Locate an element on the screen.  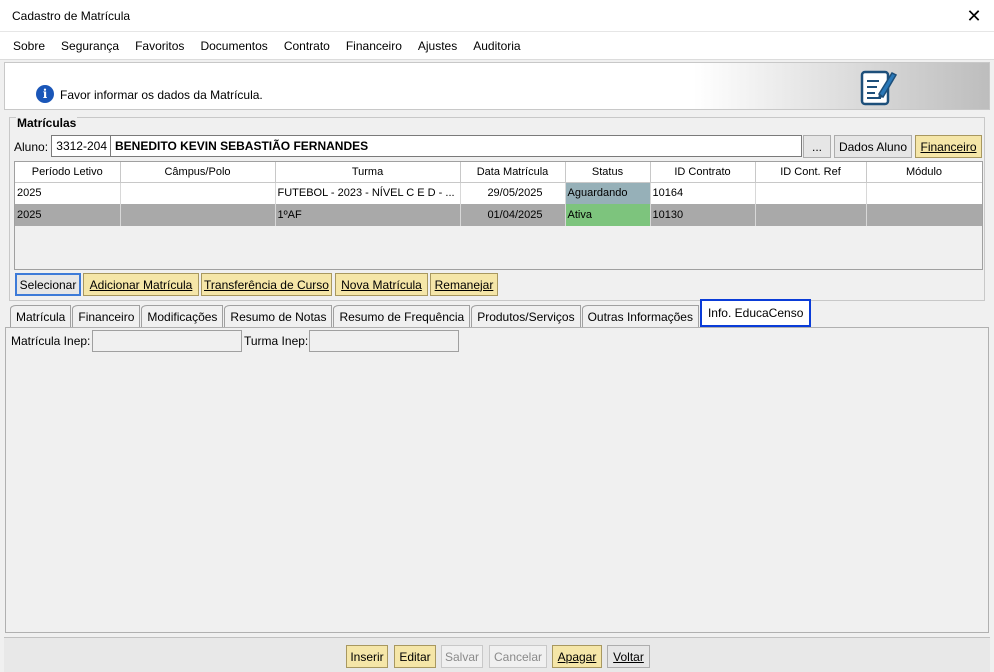
tab-resumo-frequencia: Resumo de Frequência is located at coordinates (402, 316).